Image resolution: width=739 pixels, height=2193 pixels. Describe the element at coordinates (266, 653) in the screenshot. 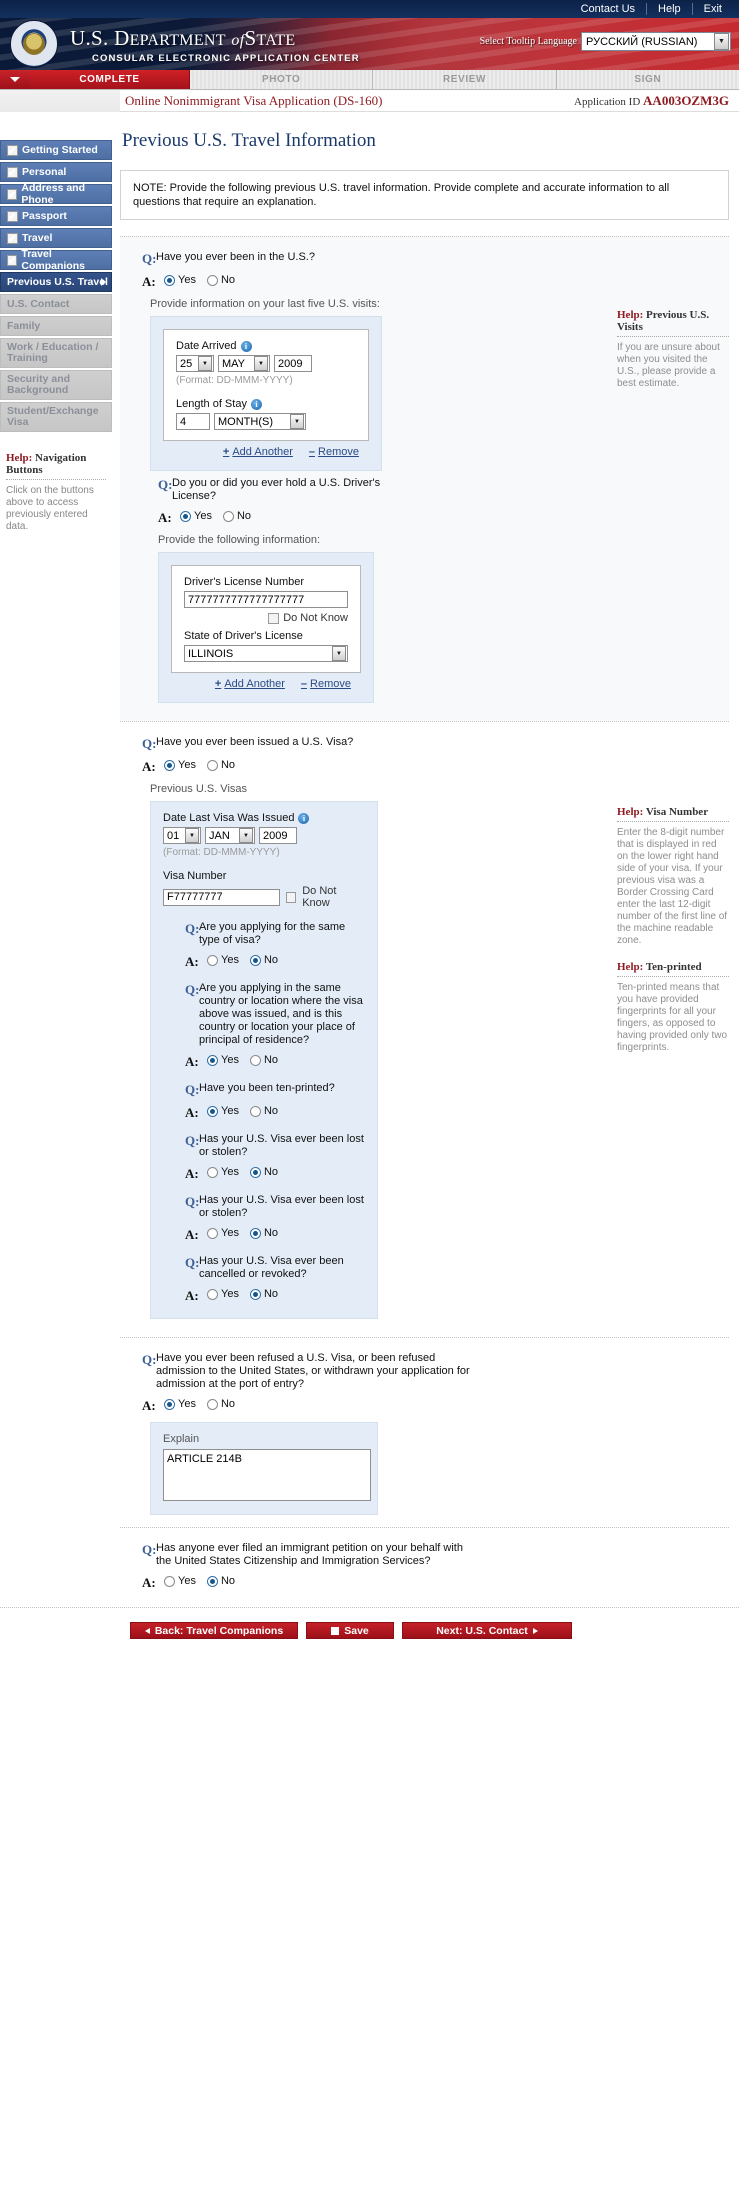

I see `dl-state-select: ILLINOIS ▼` at that location.